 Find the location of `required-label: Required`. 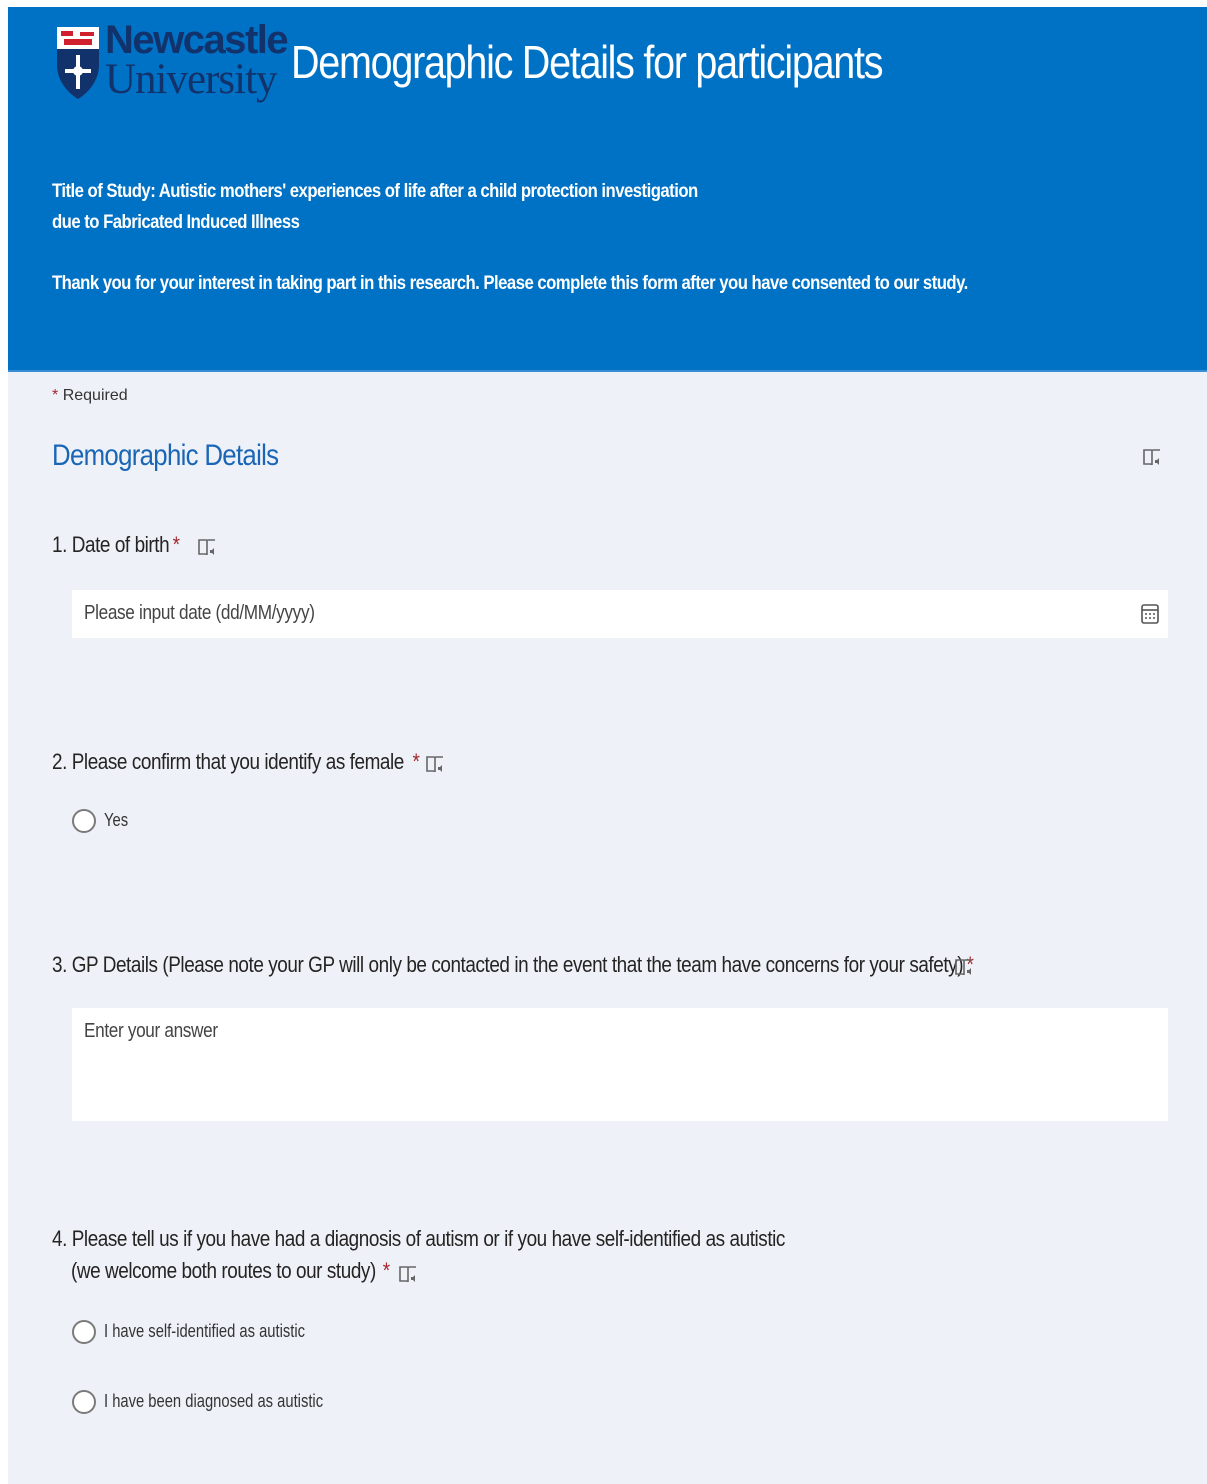

required-label: Required is located at coordinates (95, 395).